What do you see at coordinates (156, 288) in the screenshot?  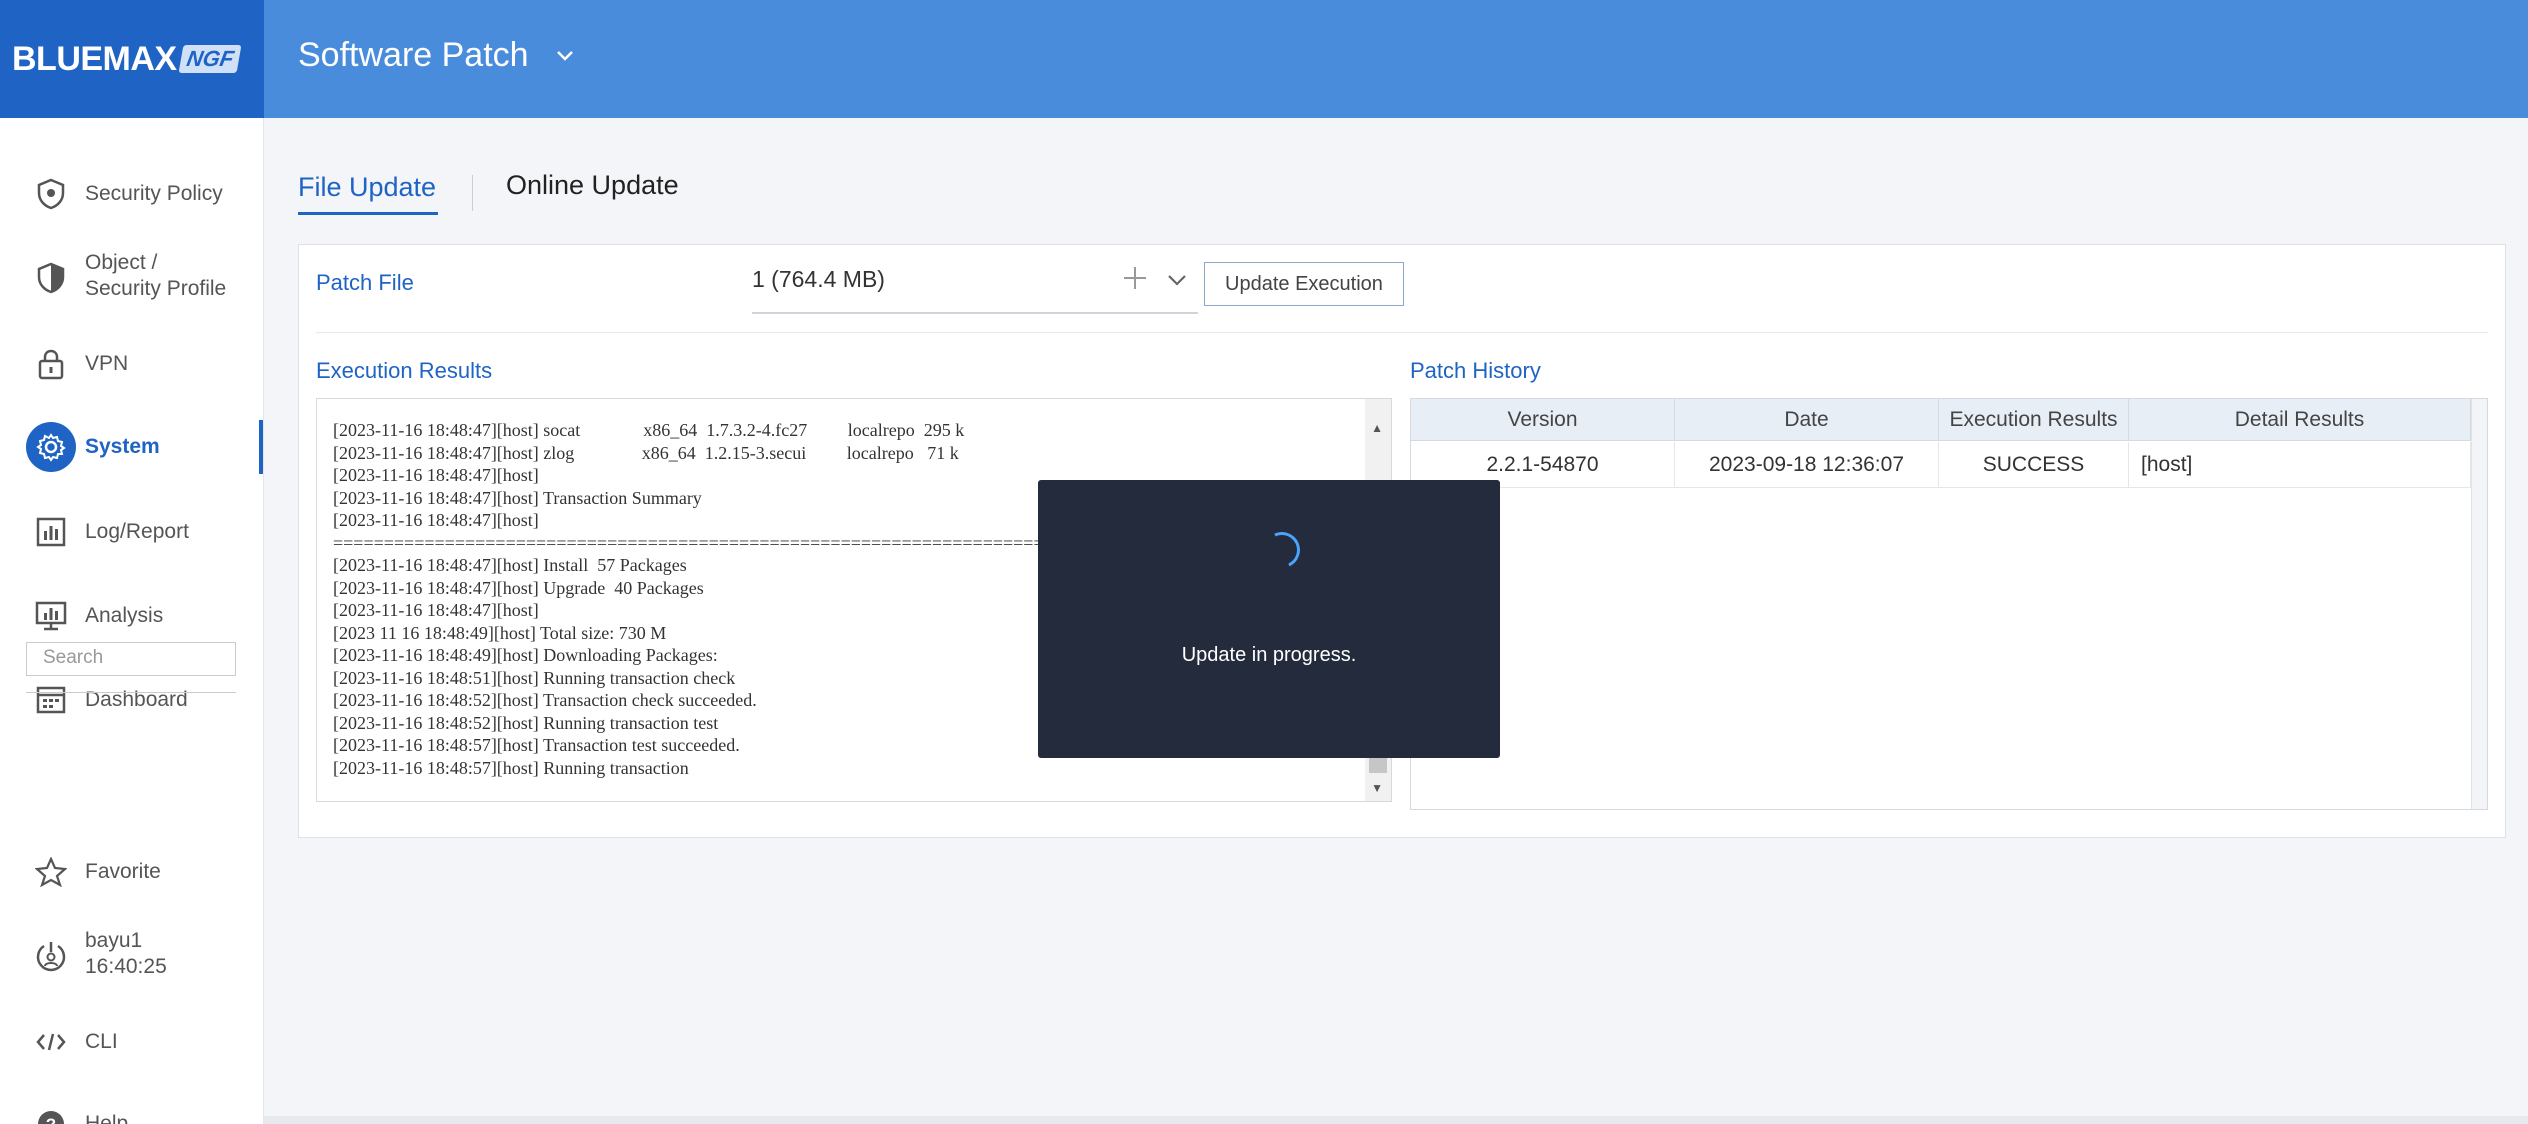 I see `sidebar-item-label-line2: Security Profile` at bounding box center [156, 288].